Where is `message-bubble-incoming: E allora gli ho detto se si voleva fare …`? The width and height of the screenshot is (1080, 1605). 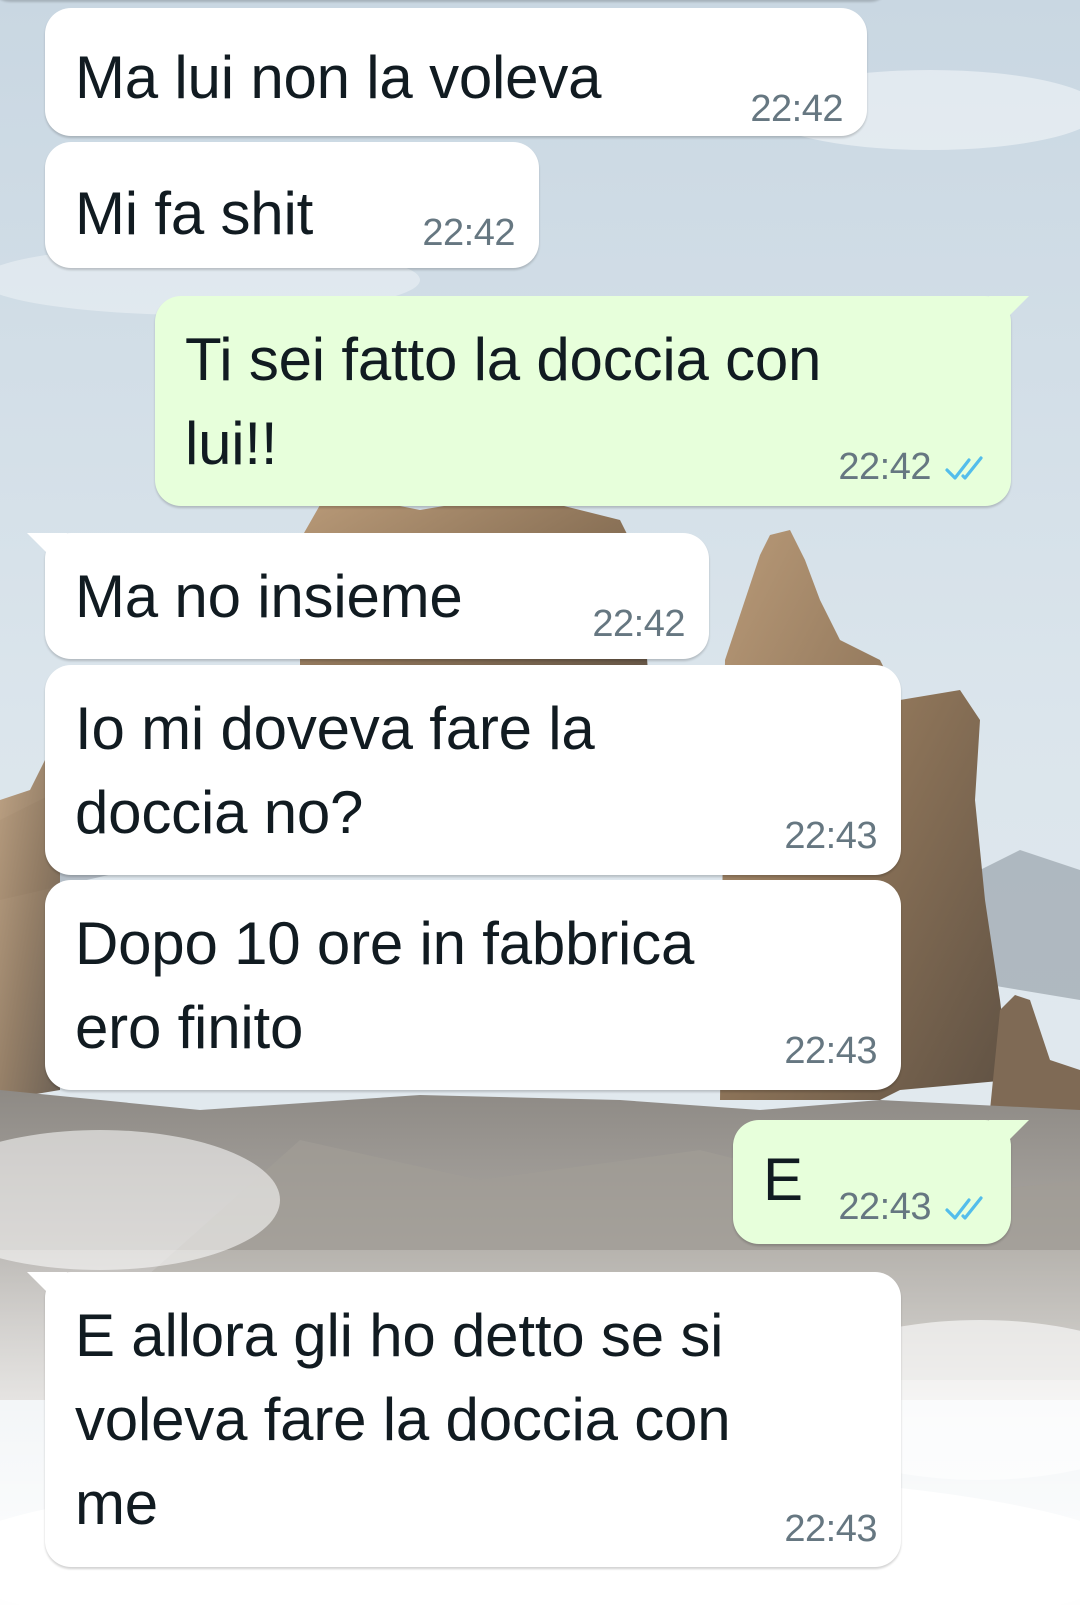 message-bubble-incoming: E allora gli ho detto se si voleva fare … is located at coordinates (464, 1419).